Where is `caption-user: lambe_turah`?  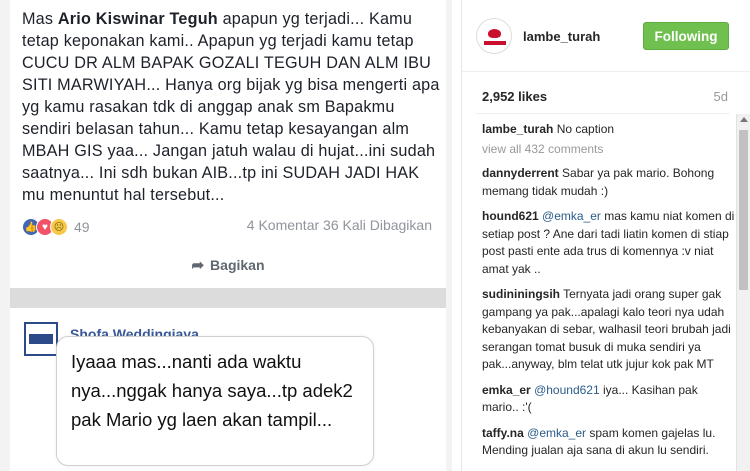
caption-user: lambe_turah is located at coordinates (517, 129).